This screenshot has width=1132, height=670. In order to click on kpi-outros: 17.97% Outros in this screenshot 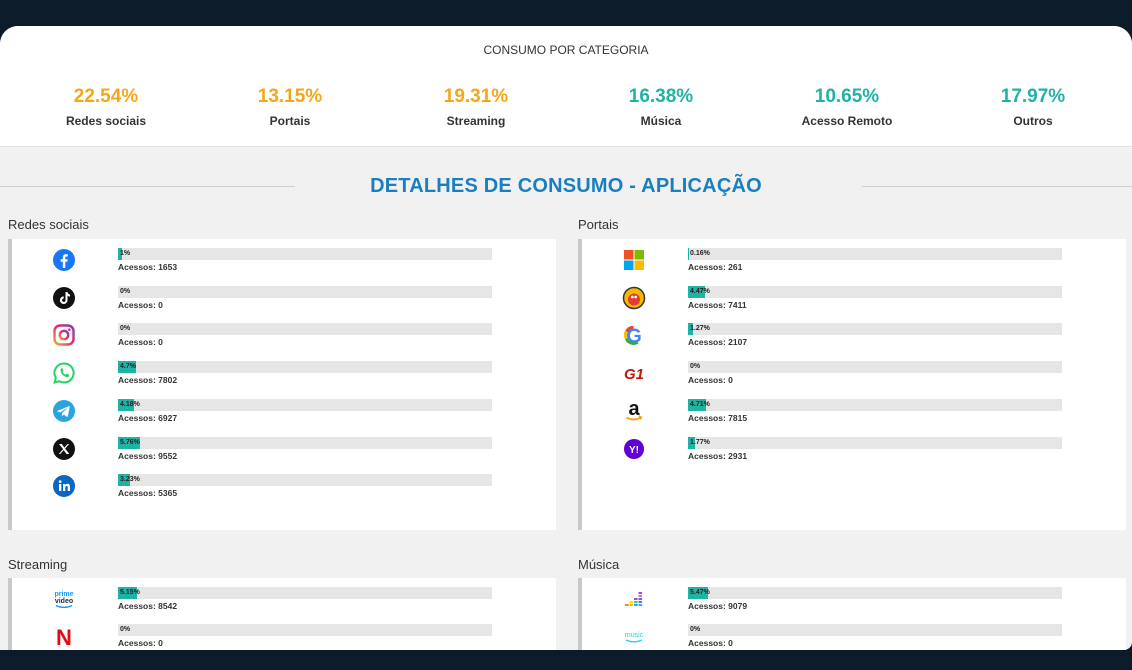, I will do `click(1033, 107)`.